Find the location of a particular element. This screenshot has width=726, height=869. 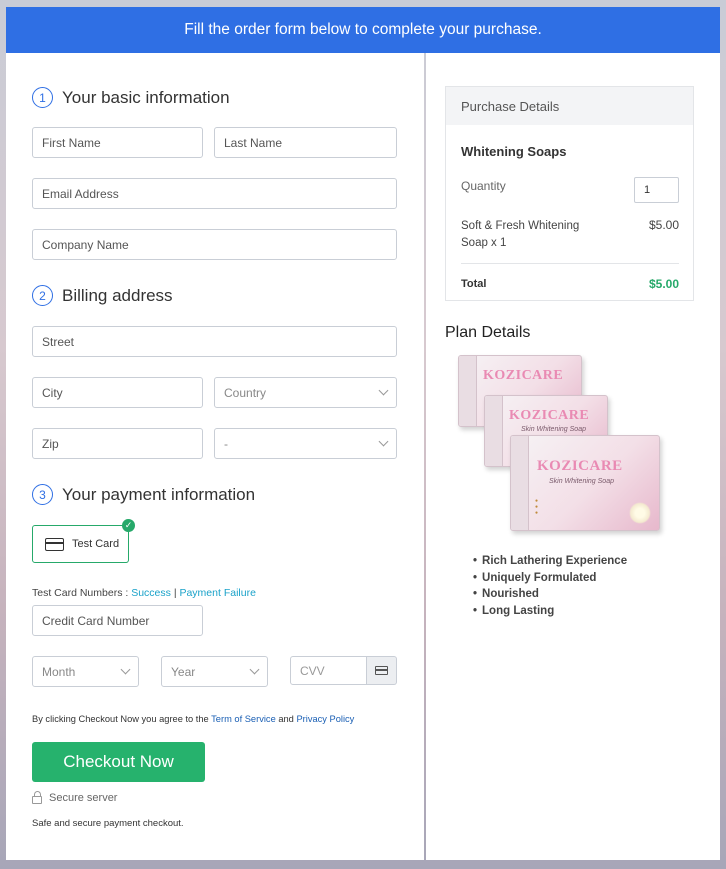

month-select-value: Month is located at coordinates (59, 671).